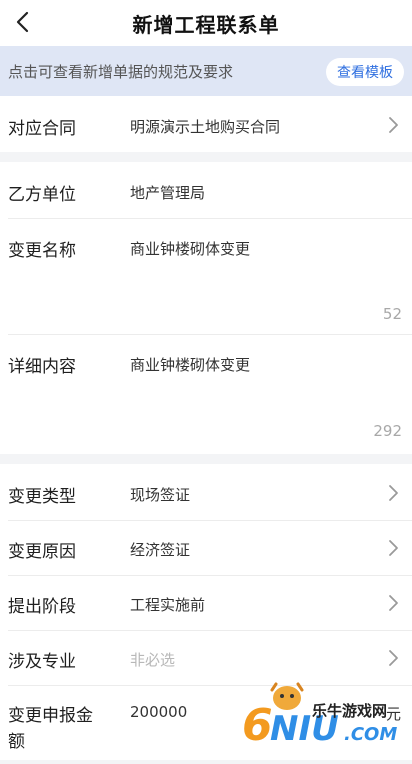 Image resolution: width=412 pixels, height=764 pixels. I want to click on change-type-label: 变更类型, so click(42, 497).